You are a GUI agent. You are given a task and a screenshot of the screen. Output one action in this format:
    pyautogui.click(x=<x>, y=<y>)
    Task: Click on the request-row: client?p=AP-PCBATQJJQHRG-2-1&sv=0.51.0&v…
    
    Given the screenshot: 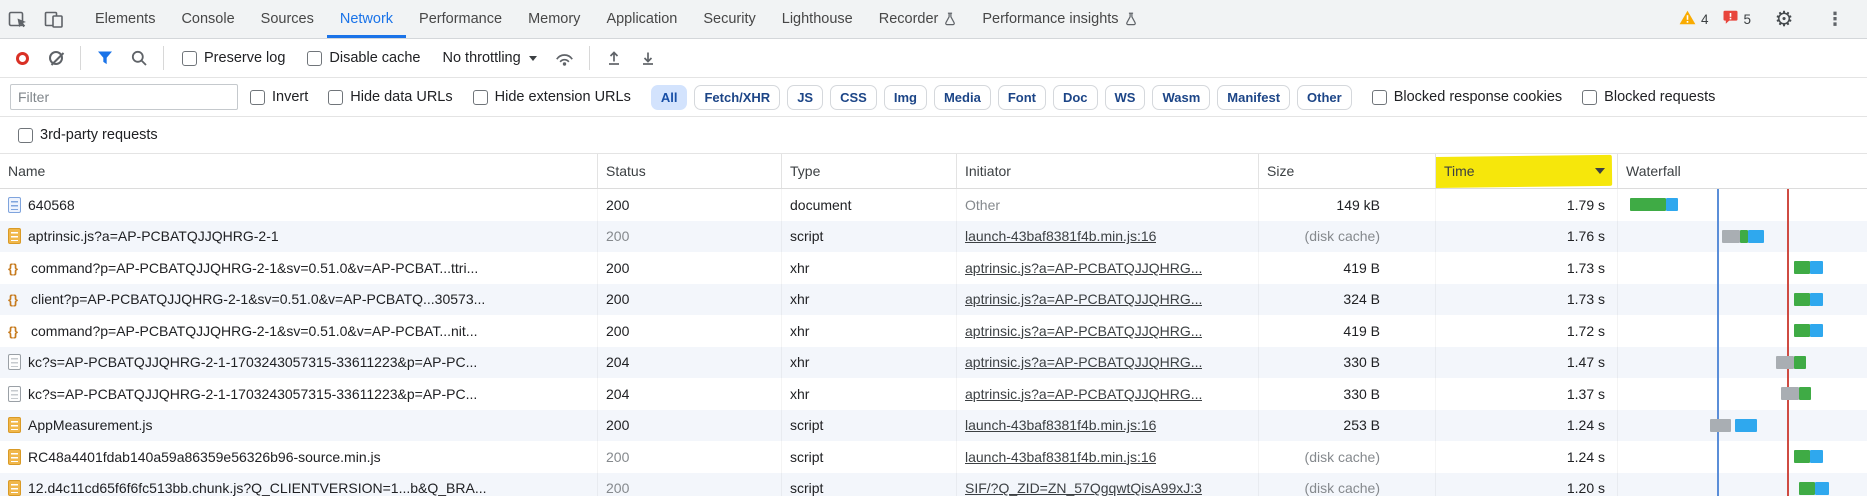 What is the action you would take?
    pyautogui.click(x=933, y=299)
    